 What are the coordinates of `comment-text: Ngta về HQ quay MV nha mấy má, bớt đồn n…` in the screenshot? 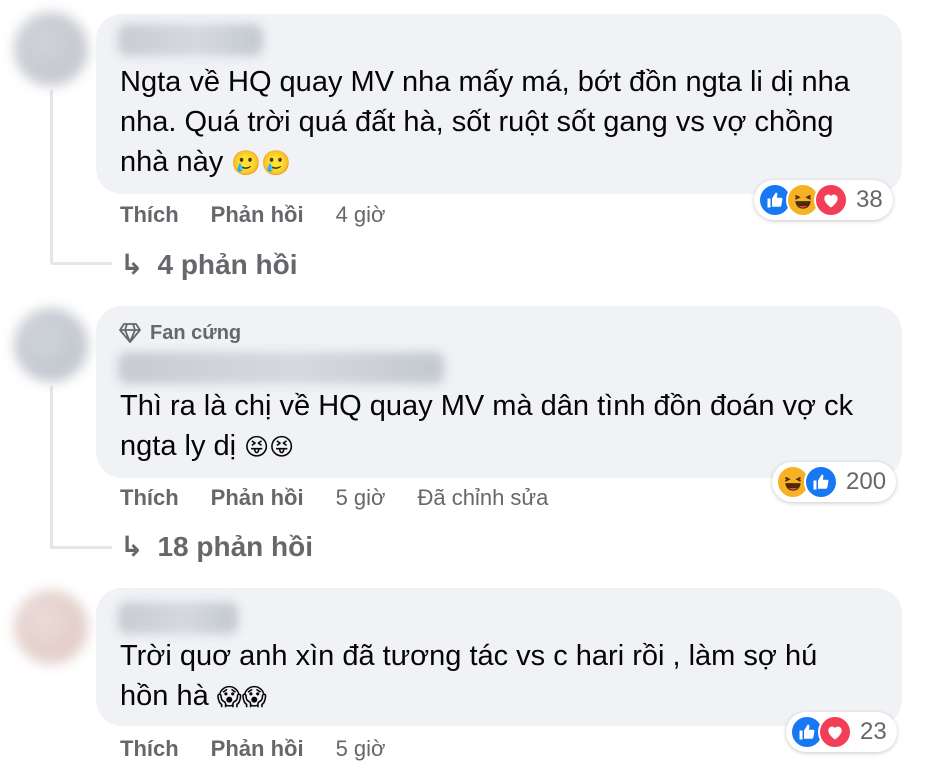 It's located at (485, 122).